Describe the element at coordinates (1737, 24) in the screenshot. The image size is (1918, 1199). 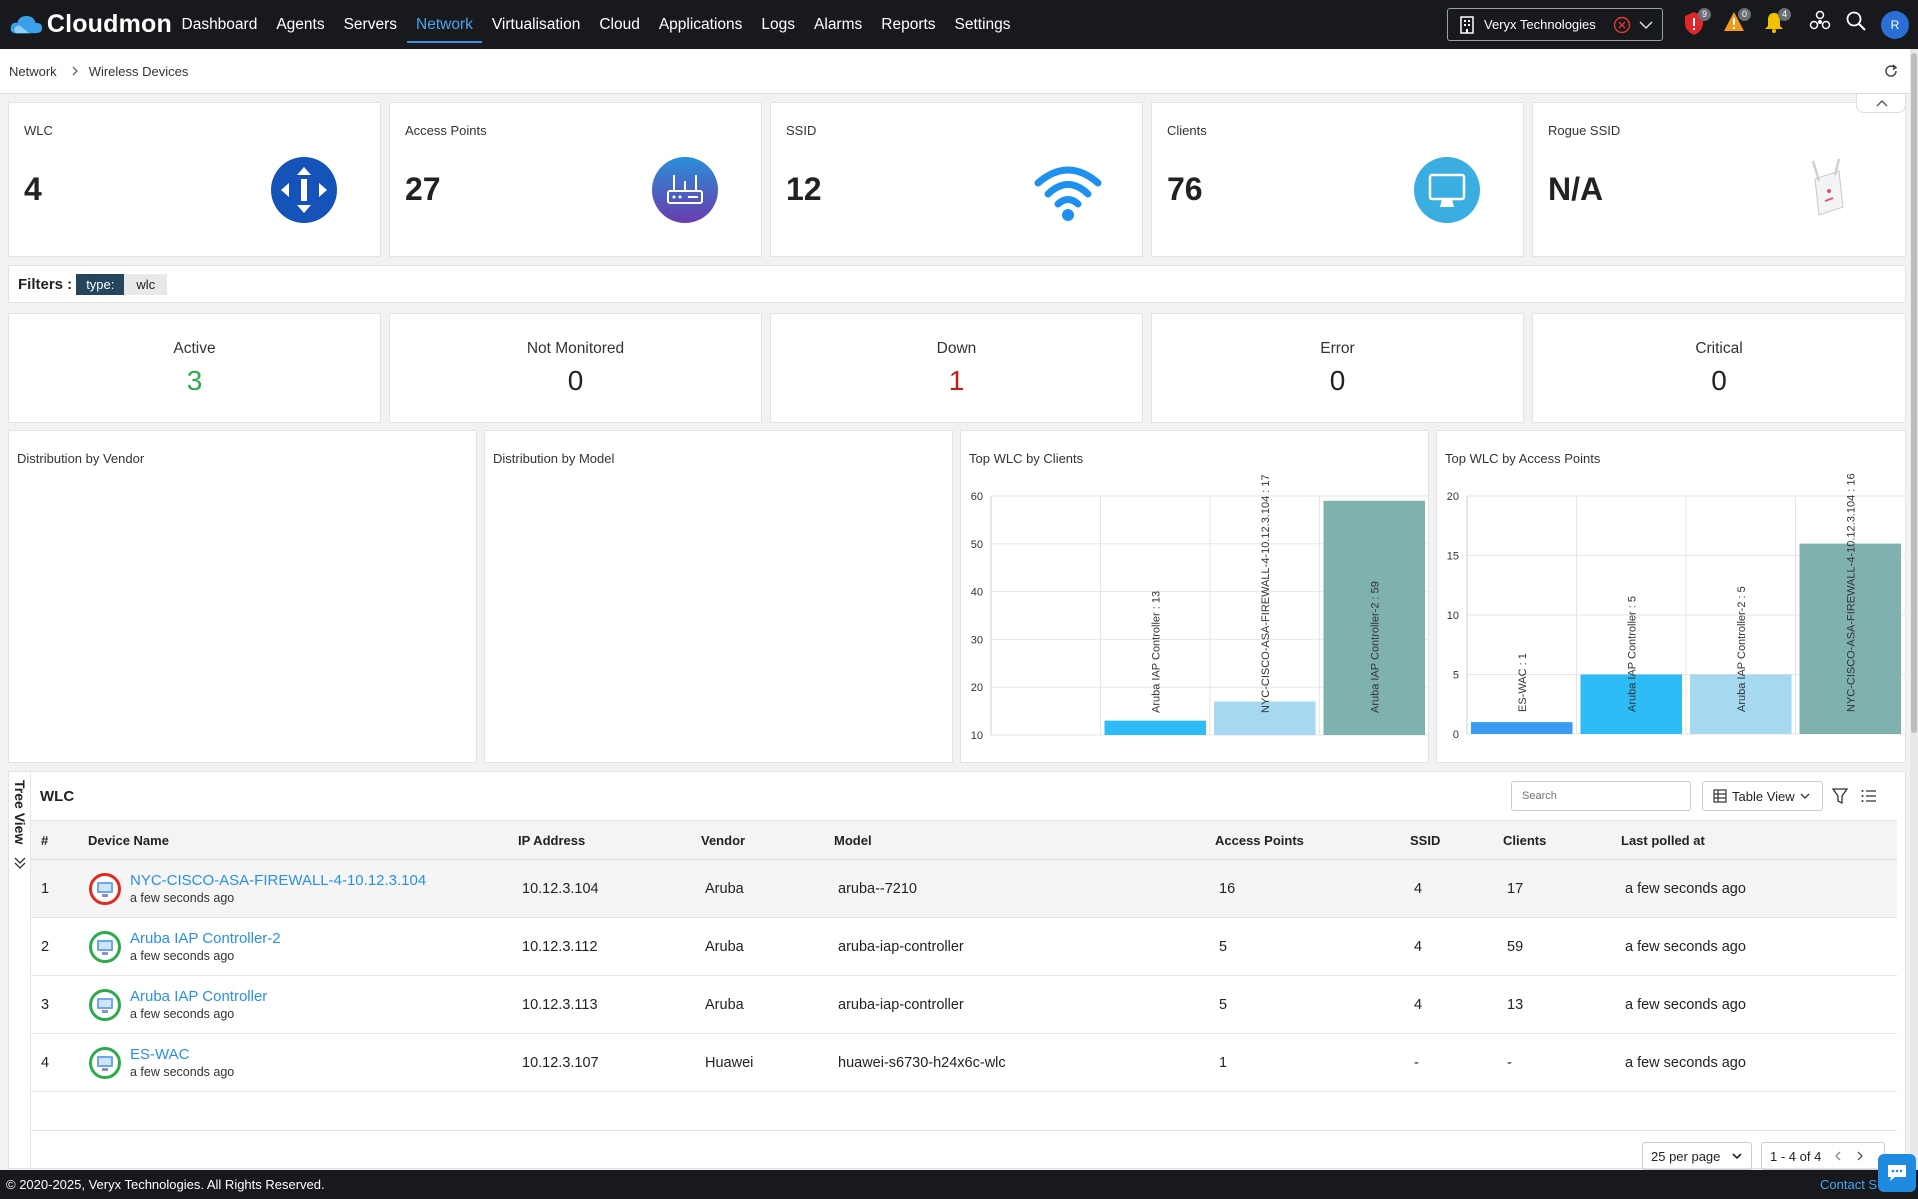
I see `warning-alerts: 0` at that location.